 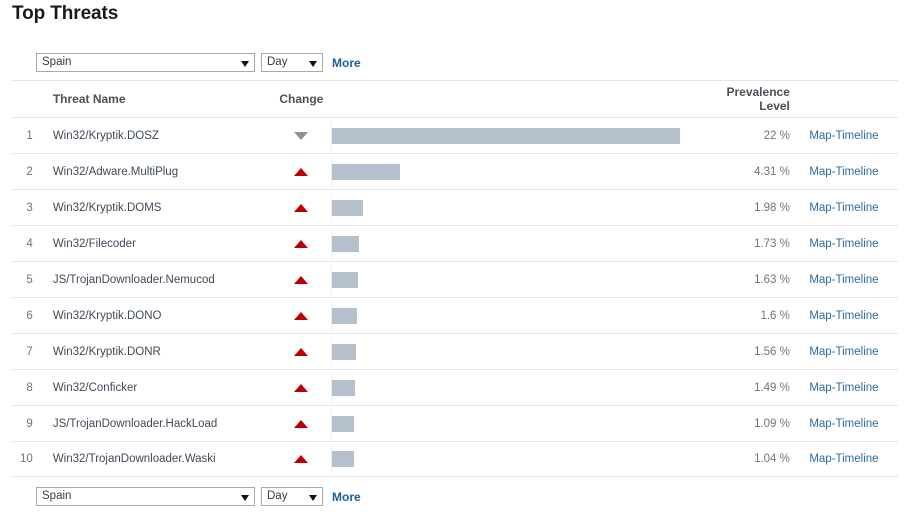 What do you see at coordinates (95, 387) in the screenshot?
I see `row-threat-name: Win32/Conficker` at bounding box center [95, 387].